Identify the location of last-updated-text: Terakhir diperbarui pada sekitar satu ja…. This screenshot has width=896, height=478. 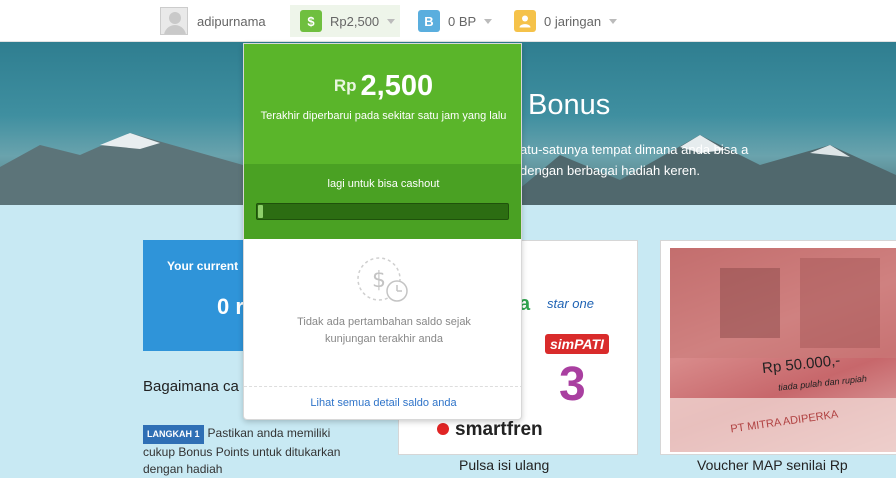
(383, 116).